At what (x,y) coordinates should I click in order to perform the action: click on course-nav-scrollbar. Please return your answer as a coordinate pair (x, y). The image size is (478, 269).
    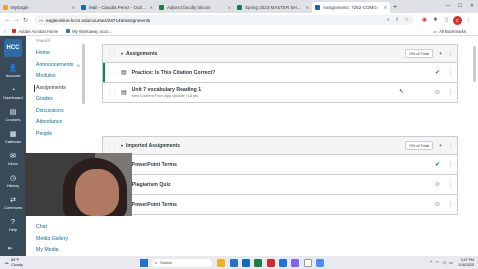
    Looking at the image, I should click on (83, 74).